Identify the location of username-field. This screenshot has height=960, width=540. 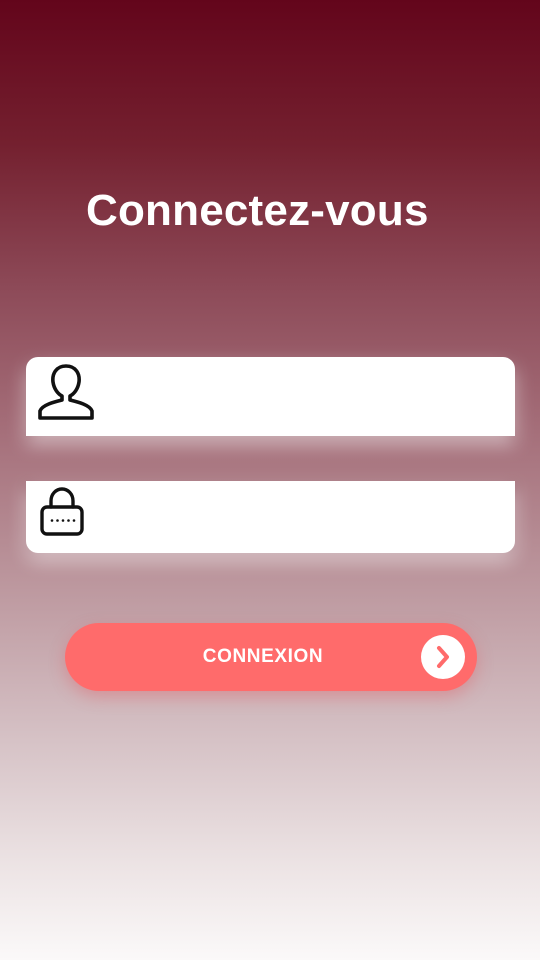
(270, 396).